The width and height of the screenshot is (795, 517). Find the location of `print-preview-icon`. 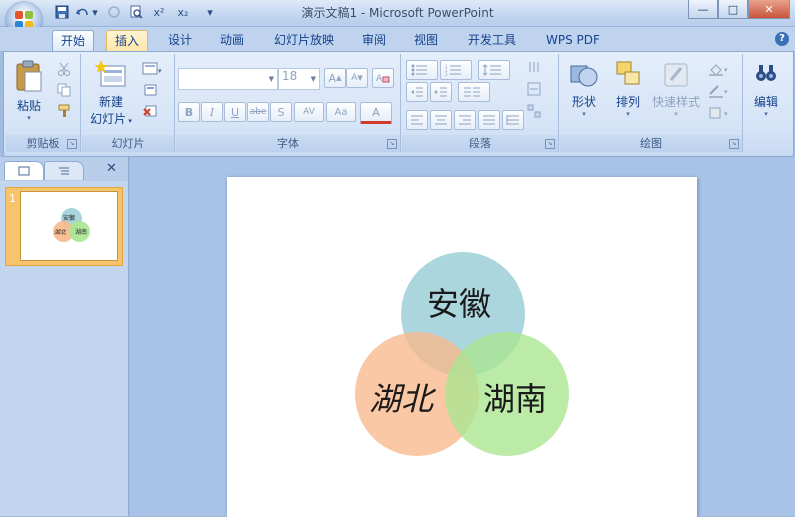

print-preview-icon is located at coordinates (136, 12).